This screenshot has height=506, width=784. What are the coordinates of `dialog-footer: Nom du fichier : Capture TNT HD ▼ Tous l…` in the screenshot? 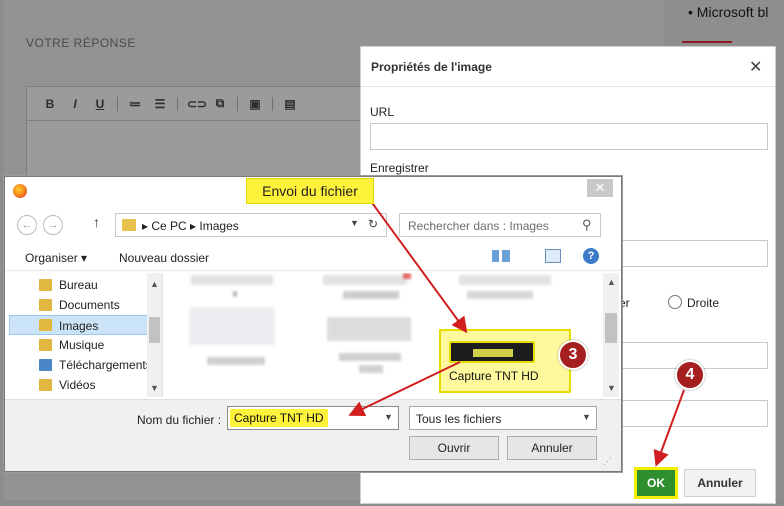 It's located at (313, 435).